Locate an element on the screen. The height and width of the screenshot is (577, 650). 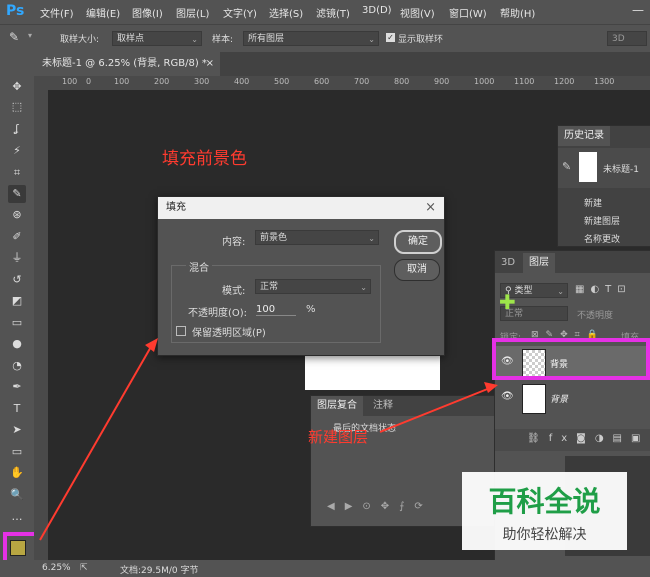
history-item: 新建图层 is located at coordinates (602, 220).